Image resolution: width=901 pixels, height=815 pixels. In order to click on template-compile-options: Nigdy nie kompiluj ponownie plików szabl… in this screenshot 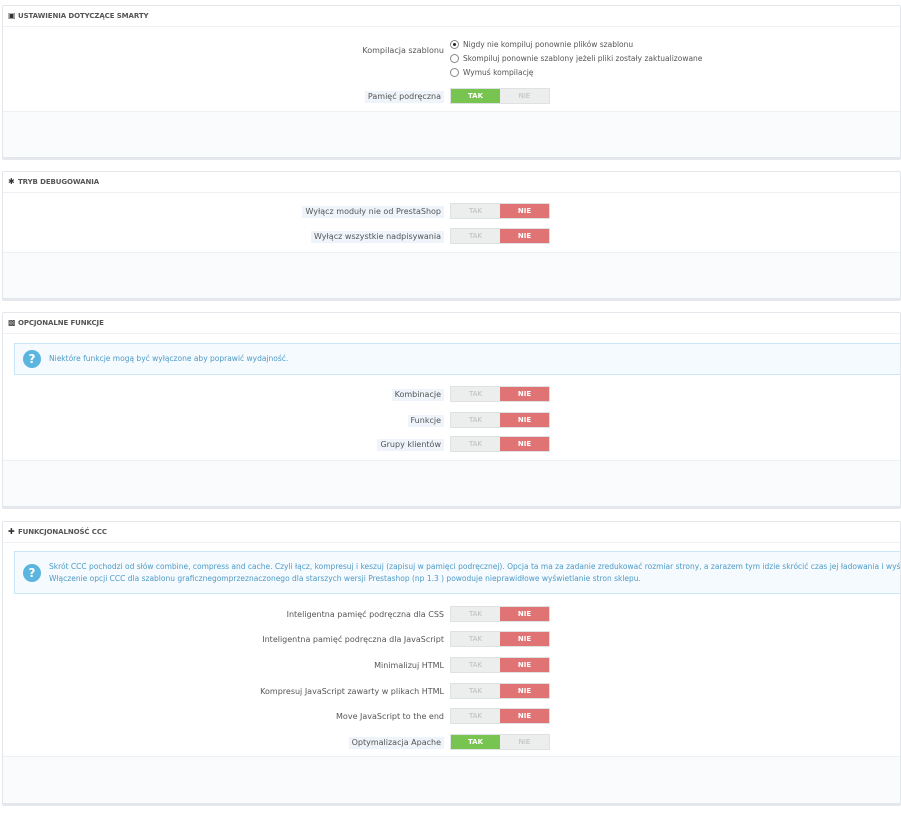, I will do `click(576, 60)`.